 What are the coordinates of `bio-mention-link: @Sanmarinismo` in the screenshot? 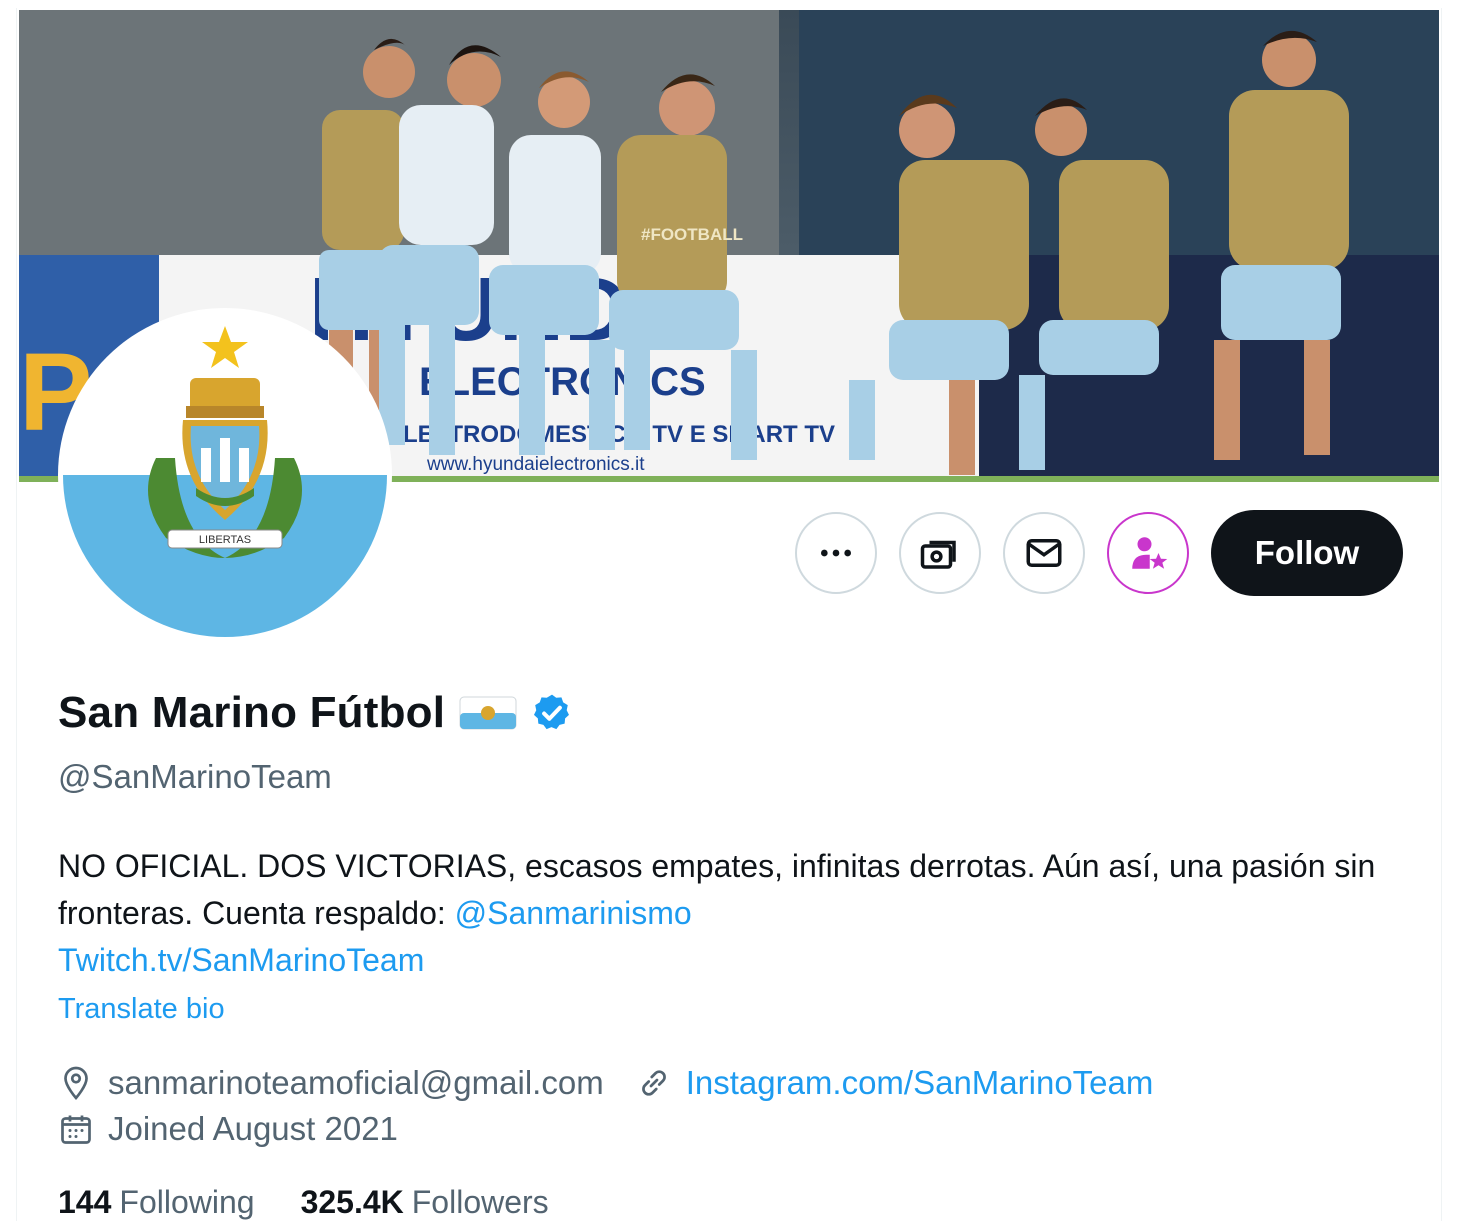 It's located at (573, 913).